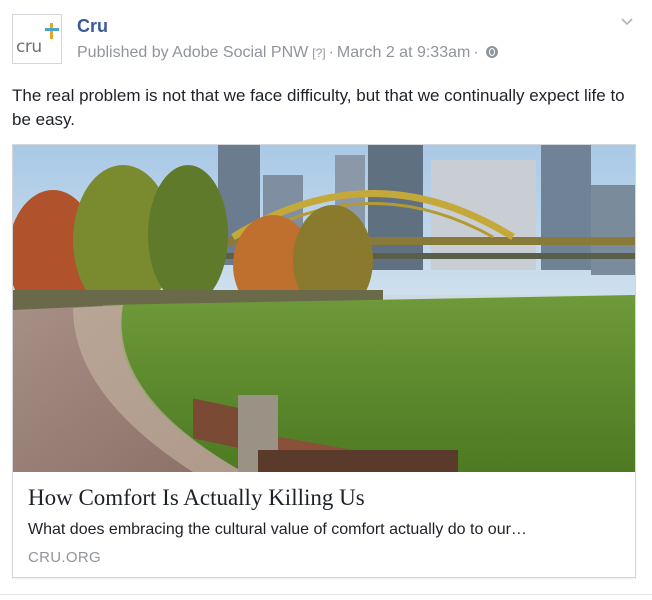 The image size is (652, 600). What do you see at coordinates (29, 47) in the screenshot?
I see `avatar-logo-text: cru` at bounding box center [29, 47].